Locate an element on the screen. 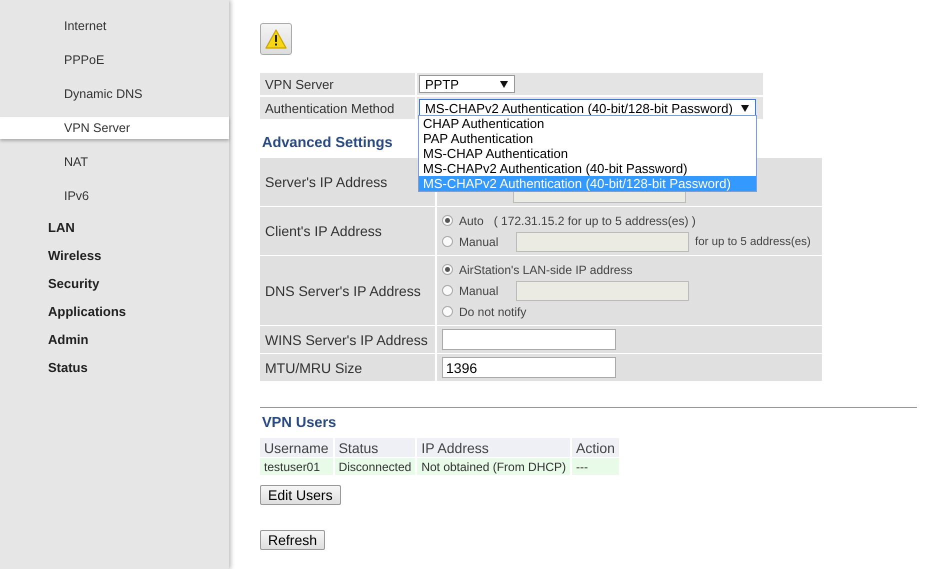 Image resolution: width=937 pixels, height=569 pixels. radio-label: Auto is located at coordinates (471, 221).